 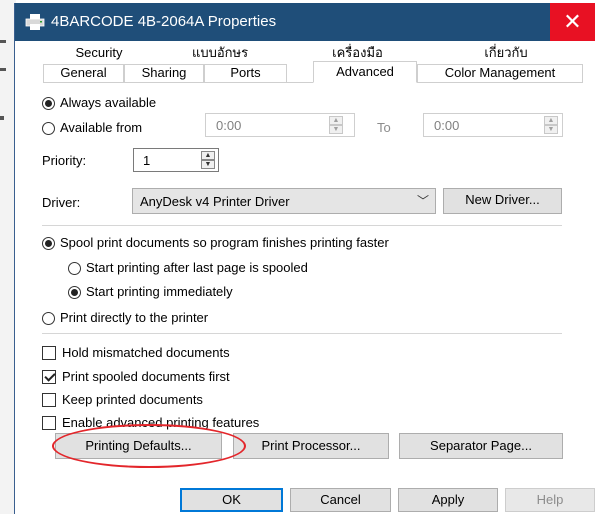 I want to click on always-available-label: Always available, so click(x=108, y=102).